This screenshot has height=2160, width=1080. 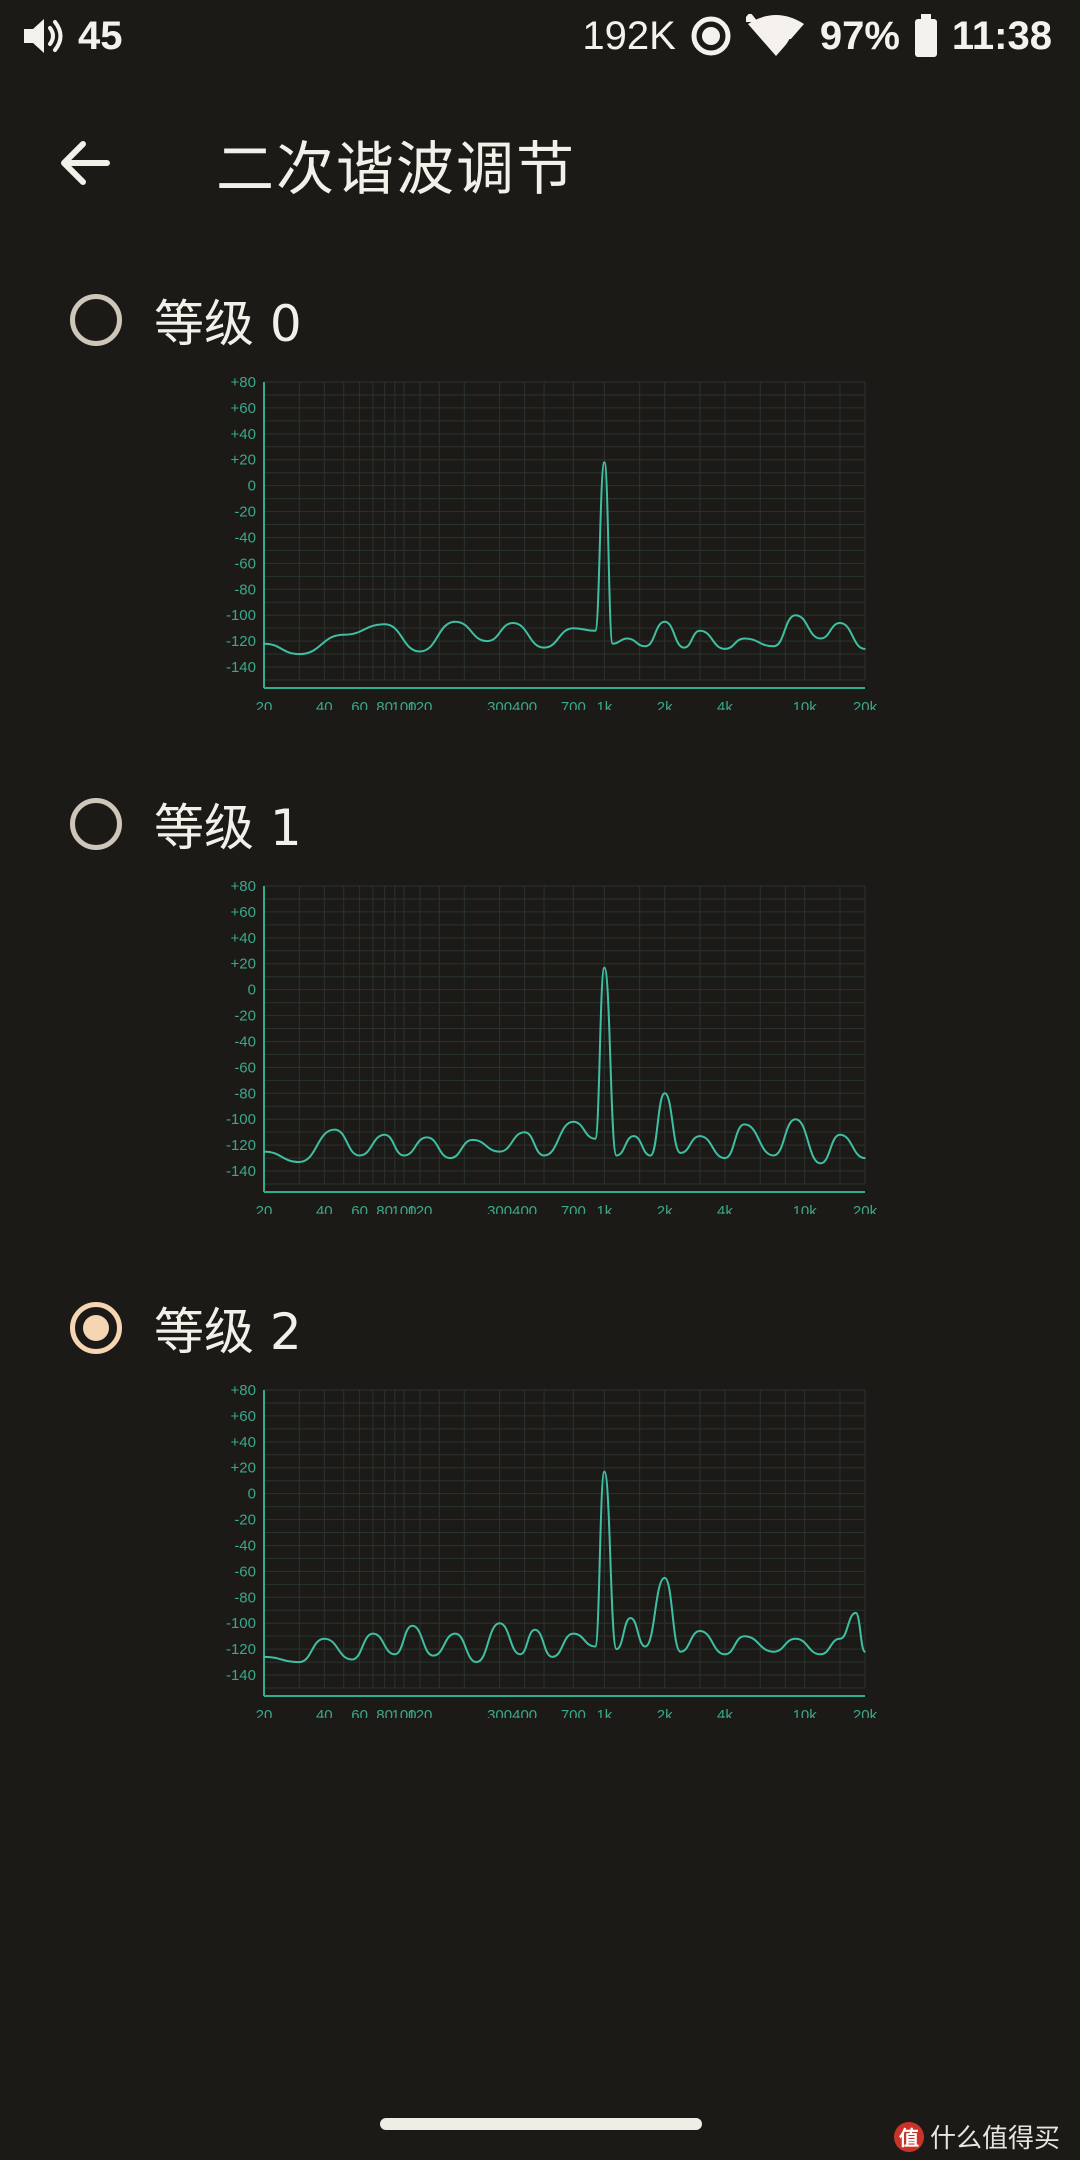 I want to click on watermark-logo-icon: 值, so click(x=908, y=2136).